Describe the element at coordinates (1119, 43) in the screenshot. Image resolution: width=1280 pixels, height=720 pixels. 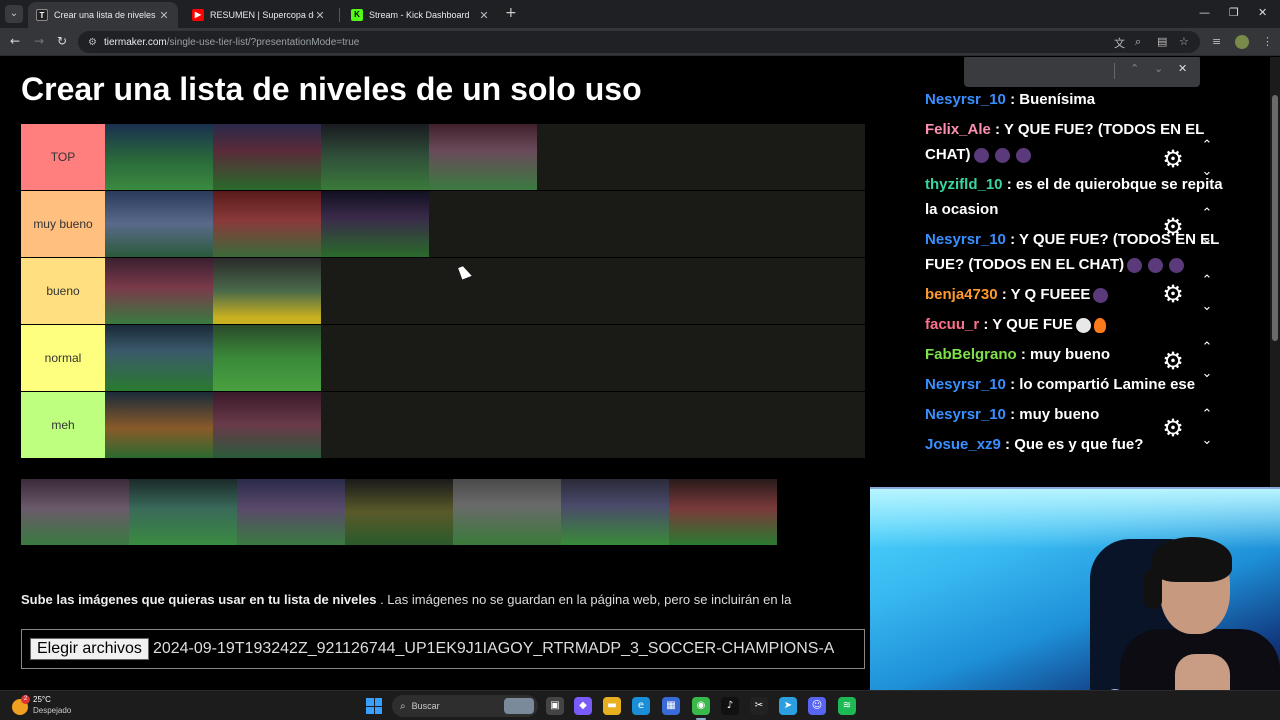
I see `translate-icon: 文` at that location.